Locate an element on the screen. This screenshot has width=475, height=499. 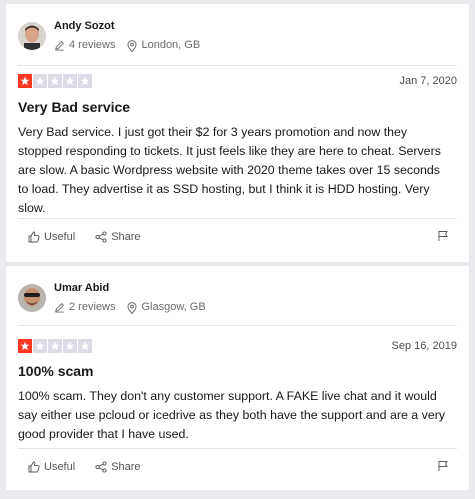
reviewer-location: London, GB is located at coordinates (163, 45).